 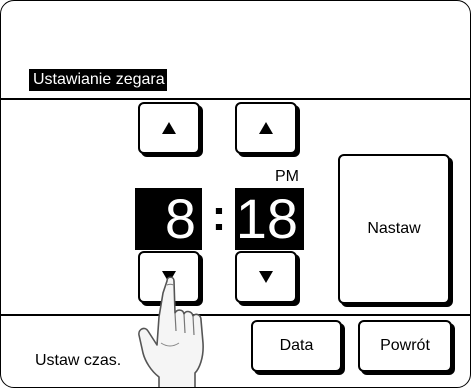 I want to click on date-button-label: Data, so click(x=296, y=345).